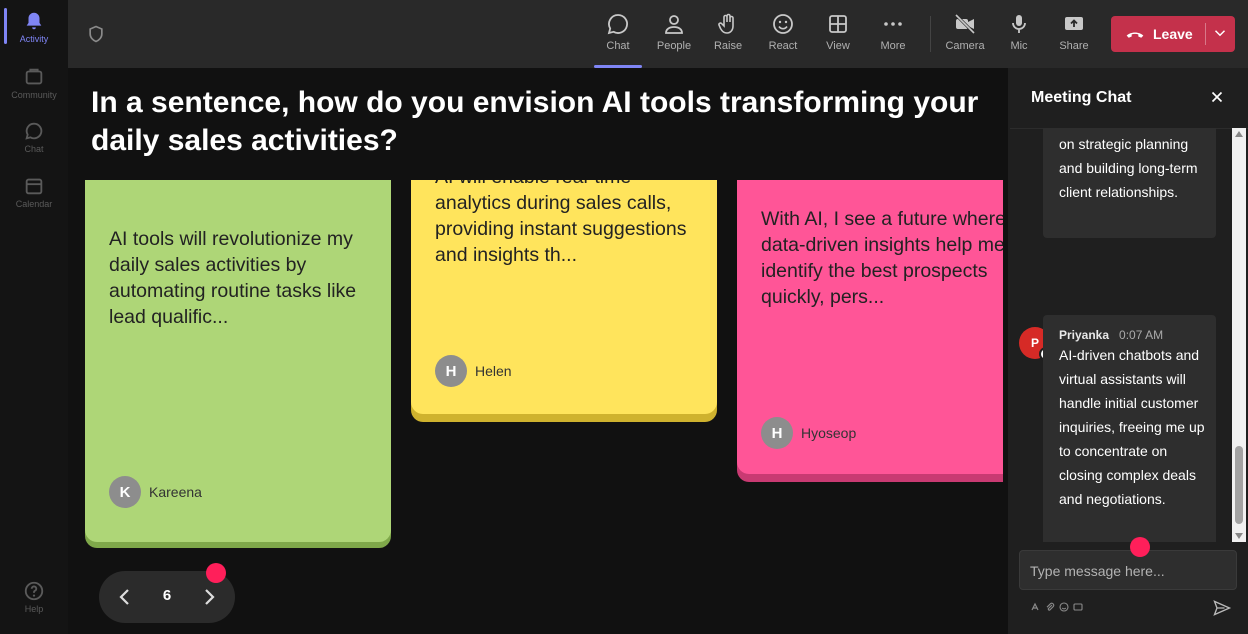 This screenshot has width=1248, height=634. What do you see at coordinates (1074, 23) in the screenshot?
I see `share-screen-icon` at bounding box center [1074, 23].